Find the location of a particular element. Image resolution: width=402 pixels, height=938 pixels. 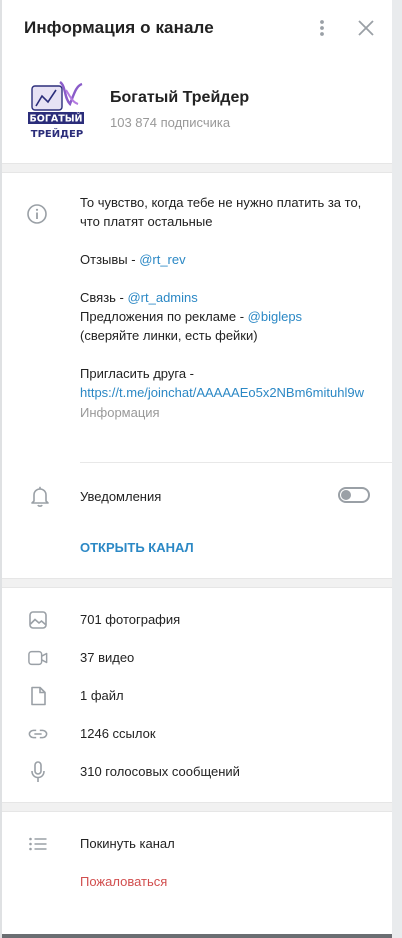

panel-title: Информация о канале is located at coordinates (119, 27).